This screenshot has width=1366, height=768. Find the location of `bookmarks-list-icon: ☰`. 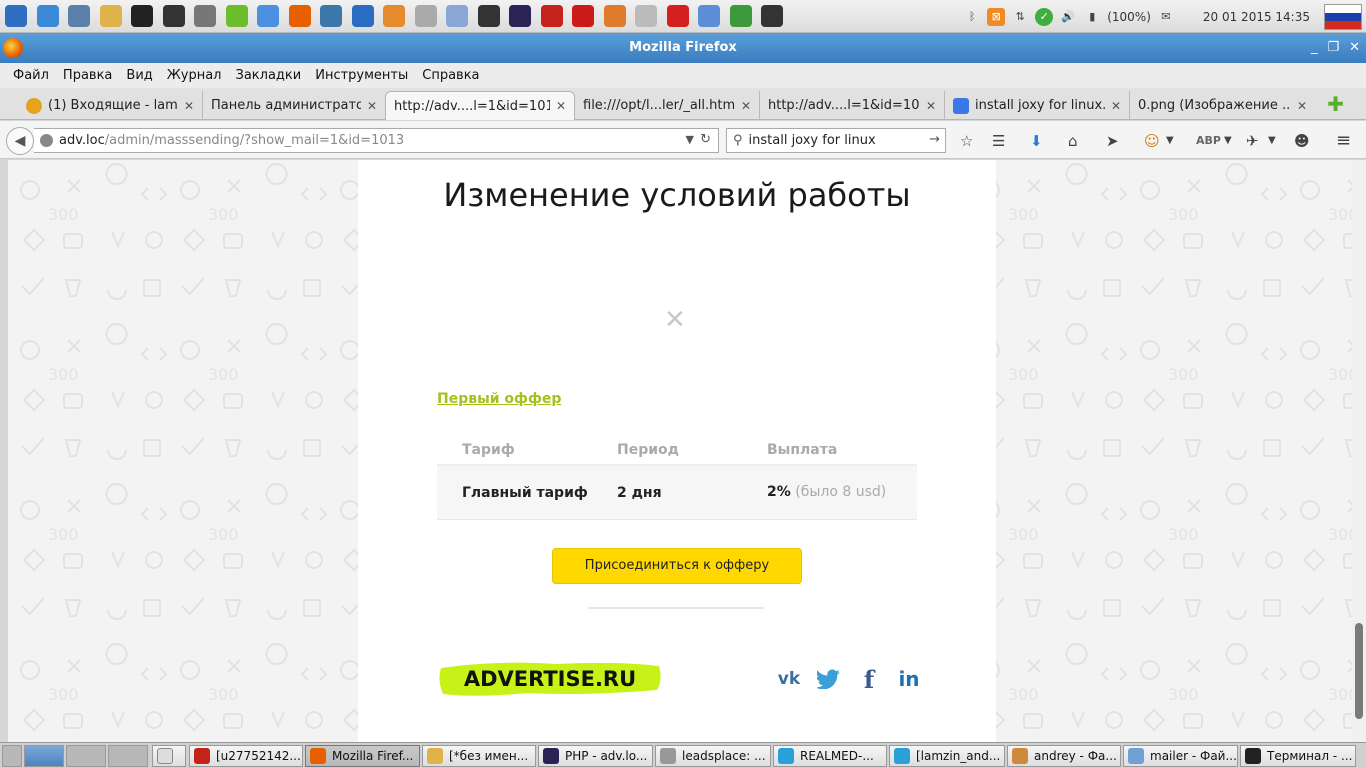

bookmarks-list-icon: ☰ is located at coordinates (998, 141).